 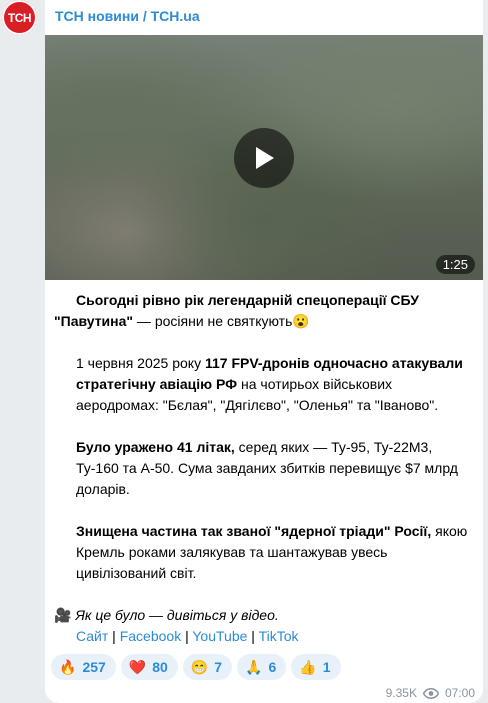 What do you see at coordinates (137, 667) in the screenshot?
I see `heart-icon: ❤️` at bounding box center [137, 667].